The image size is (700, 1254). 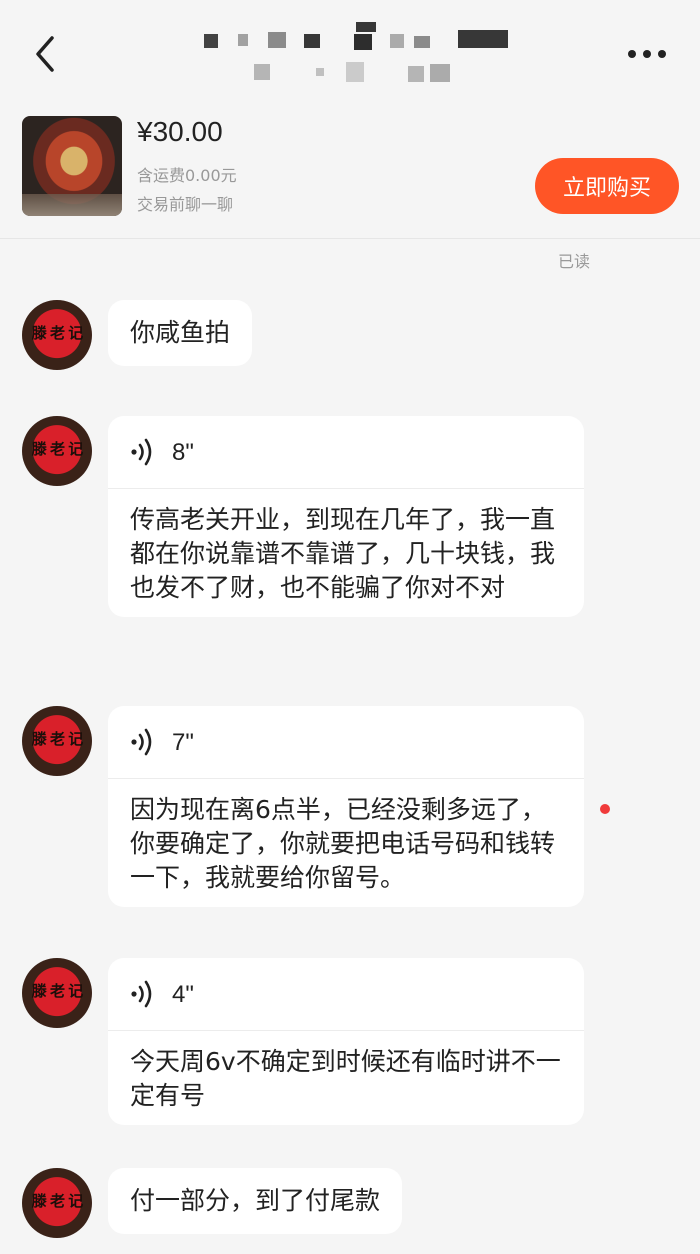 I want to click on message-text: 你咸鱼拍, so click(x=180, y=332).